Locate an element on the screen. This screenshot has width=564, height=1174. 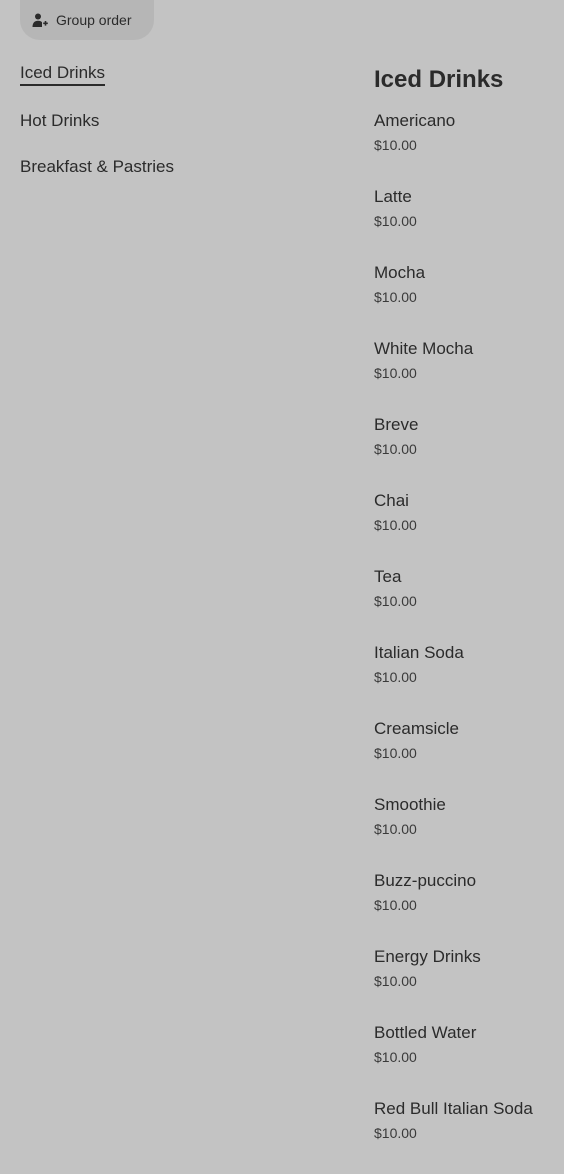
menu-item-name: Chai is located at coordinates (391, 500).